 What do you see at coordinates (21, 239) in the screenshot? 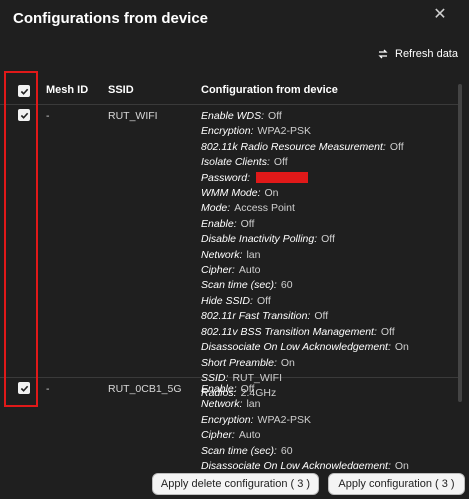
I see `checkbox-column-highlight` at bounding box center [21, 239].